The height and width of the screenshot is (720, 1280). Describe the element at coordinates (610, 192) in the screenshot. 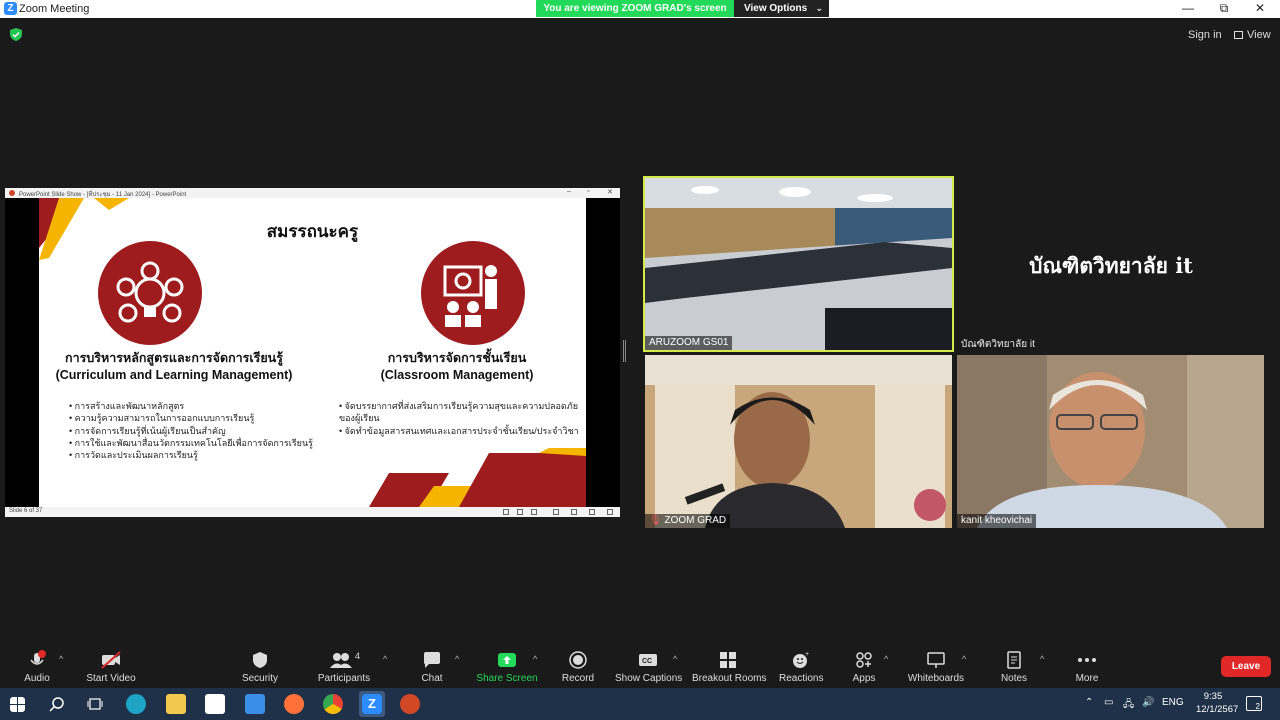

I see `ppt-close-icon: ✕` at that location.